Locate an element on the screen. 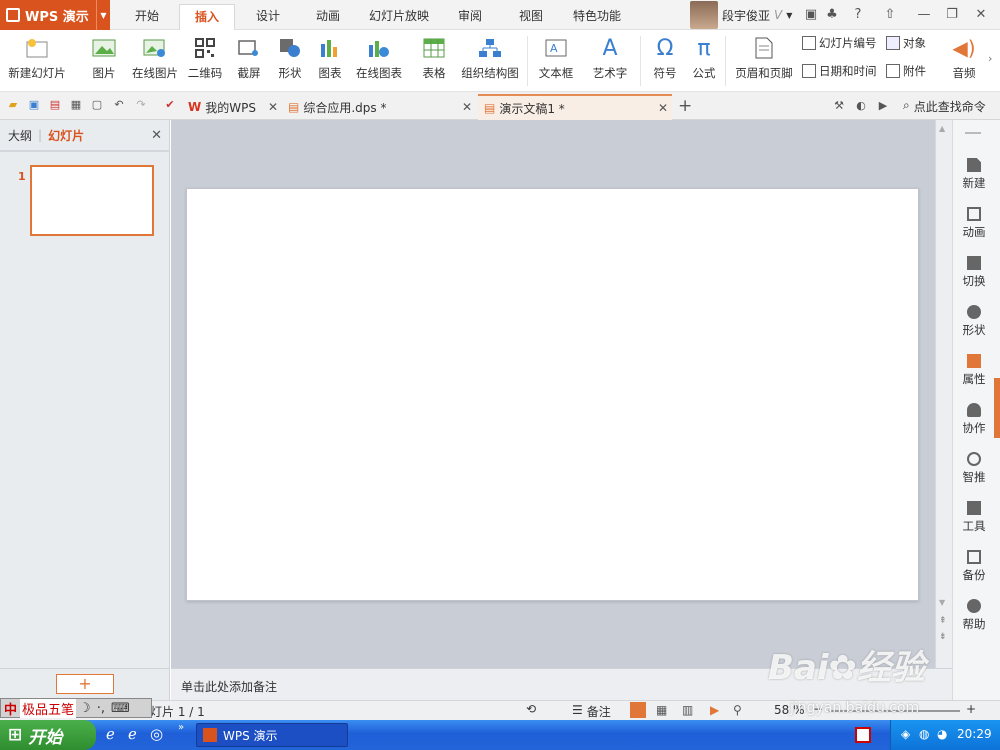 The height and width of the screenshot is (750, 1000). sidebar-item-collab: 协作 is located at coordinates (974, 419).